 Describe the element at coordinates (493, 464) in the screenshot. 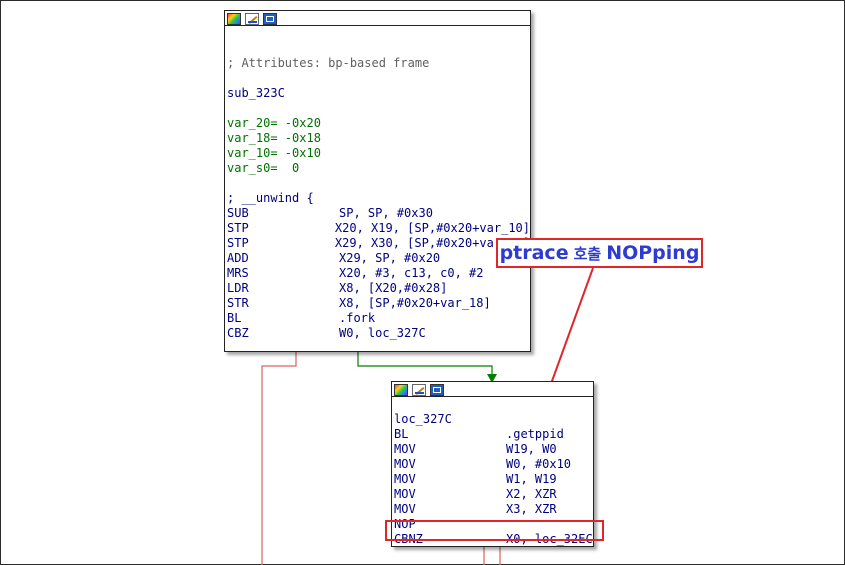

I see `instruction-line: MOV W0, #0x10` at that location.